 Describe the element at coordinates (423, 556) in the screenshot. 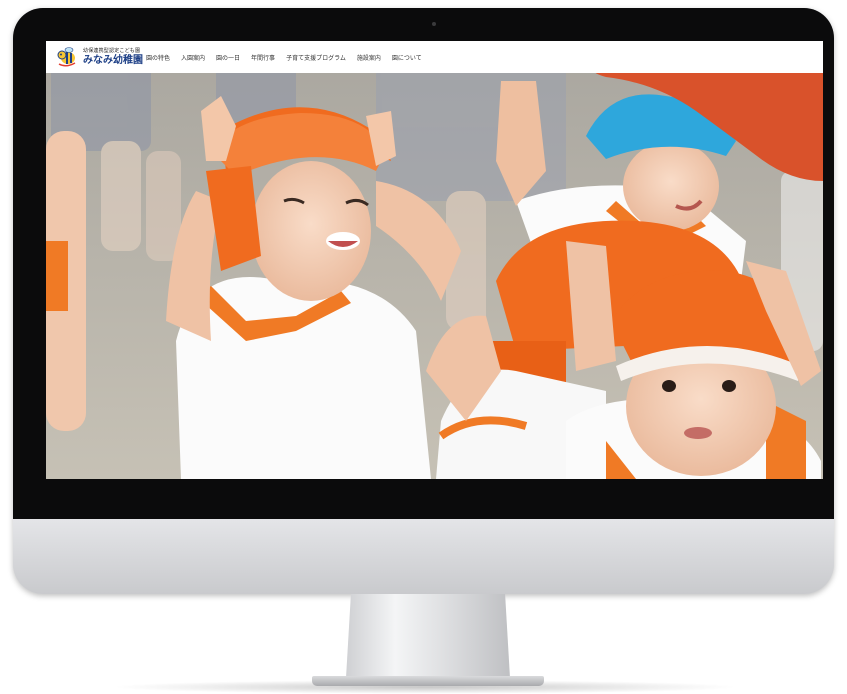

I see `monitor-chin` at that location.